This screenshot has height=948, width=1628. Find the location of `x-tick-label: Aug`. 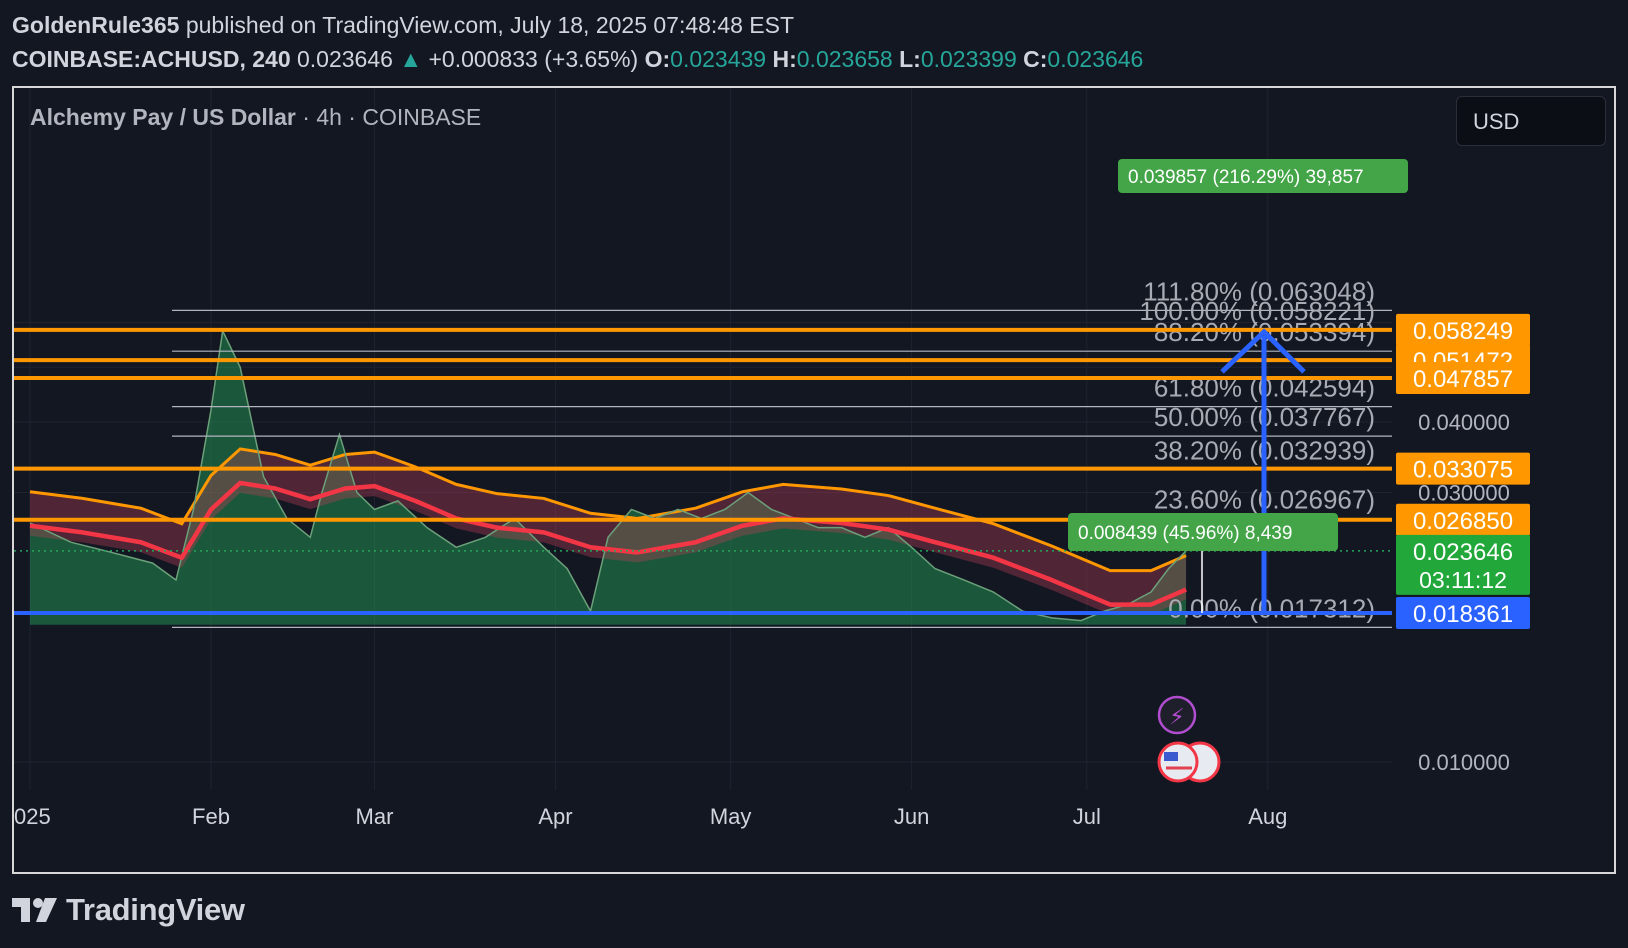

x-tick-label: Aug is located at coordinates (1267, 816).